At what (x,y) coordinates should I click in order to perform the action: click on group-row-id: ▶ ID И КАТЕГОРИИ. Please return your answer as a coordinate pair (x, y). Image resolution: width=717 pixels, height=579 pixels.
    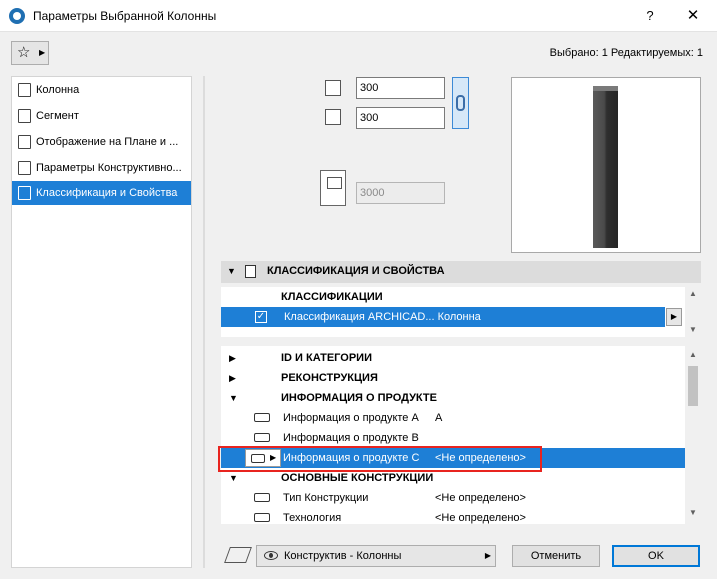
    Looking at the image, I should click on (453, 358).